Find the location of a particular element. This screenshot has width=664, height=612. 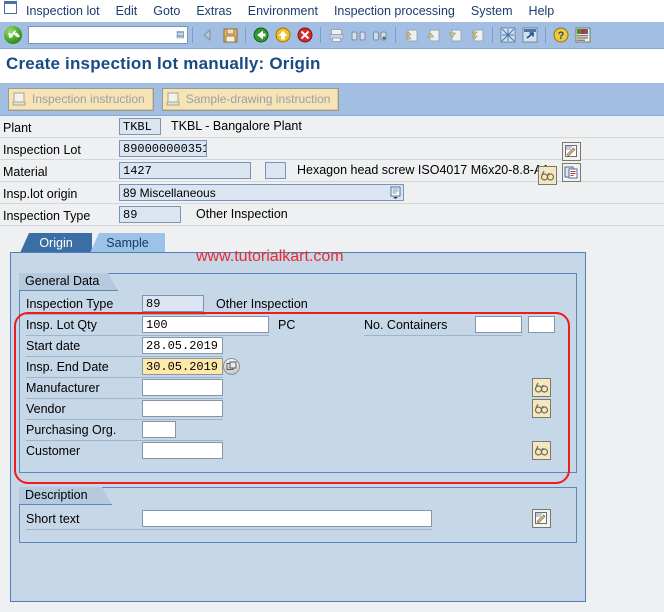

enter-icon: ✓ is located at coordinates (13, 35).